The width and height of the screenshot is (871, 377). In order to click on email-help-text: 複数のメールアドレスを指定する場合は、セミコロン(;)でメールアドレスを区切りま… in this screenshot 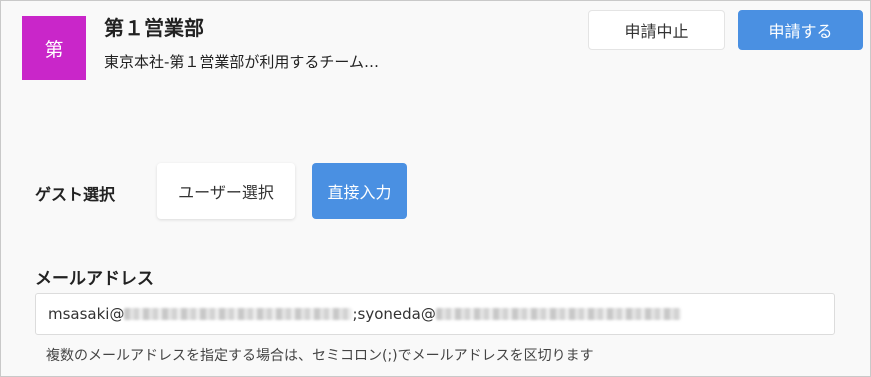, I will do `click(320, 356)`.